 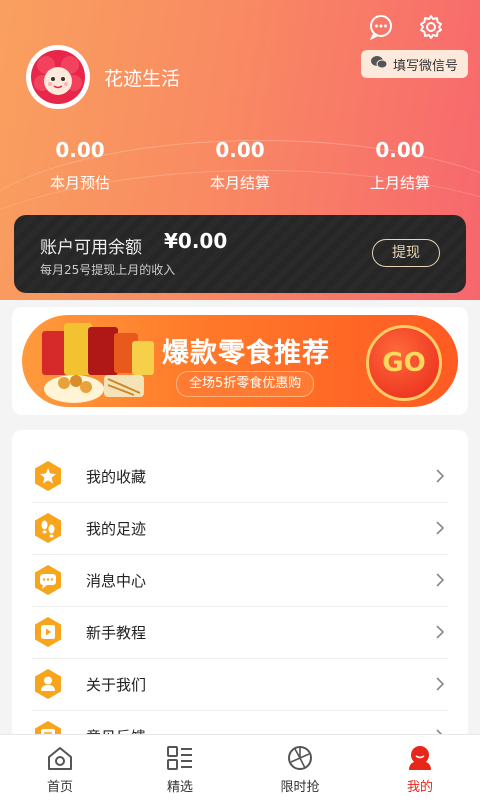 I want to click on grid-list-icon, so click(x=179, y=758).